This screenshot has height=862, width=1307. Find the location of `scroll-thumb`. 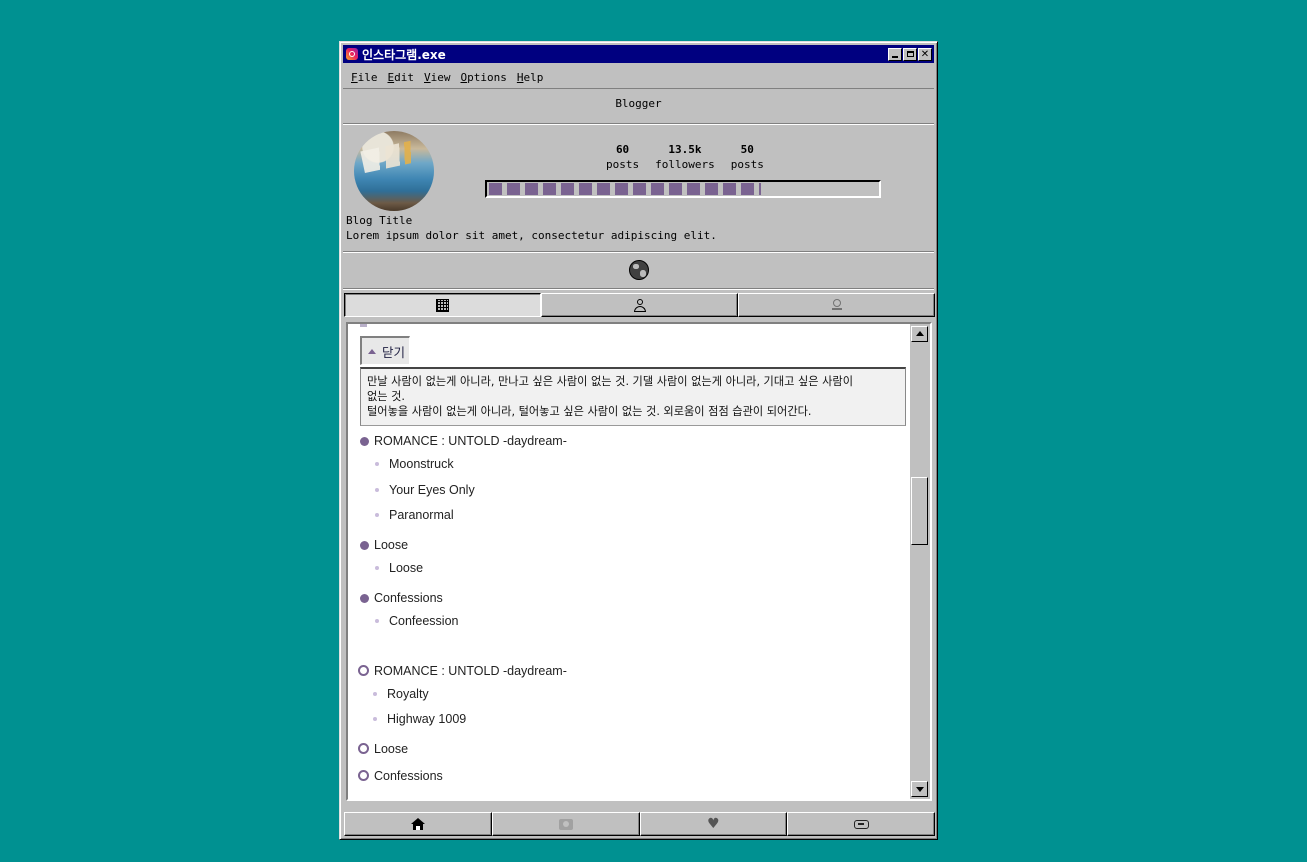

scroll-thumb is located at coordinates (919, 511).